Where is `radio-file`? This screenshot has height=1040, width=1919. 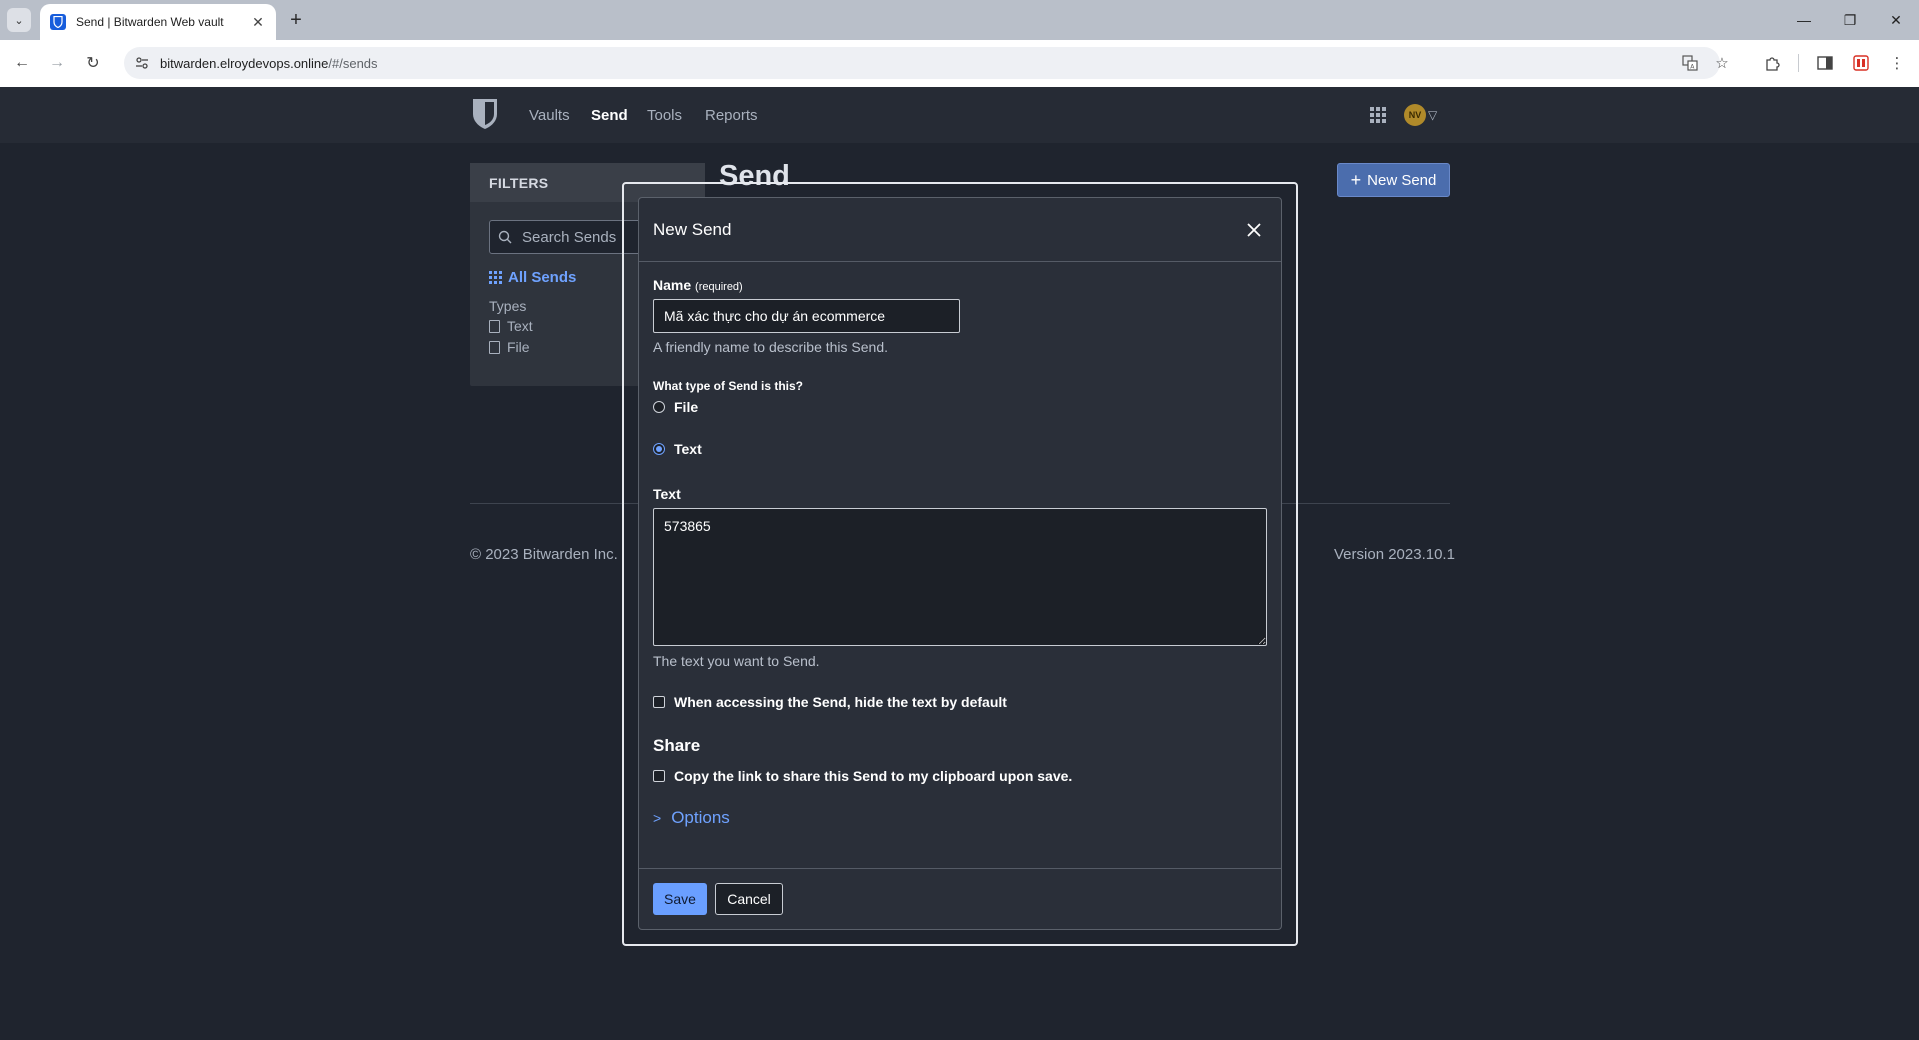
radio-file is located at coordinates (659, 407).